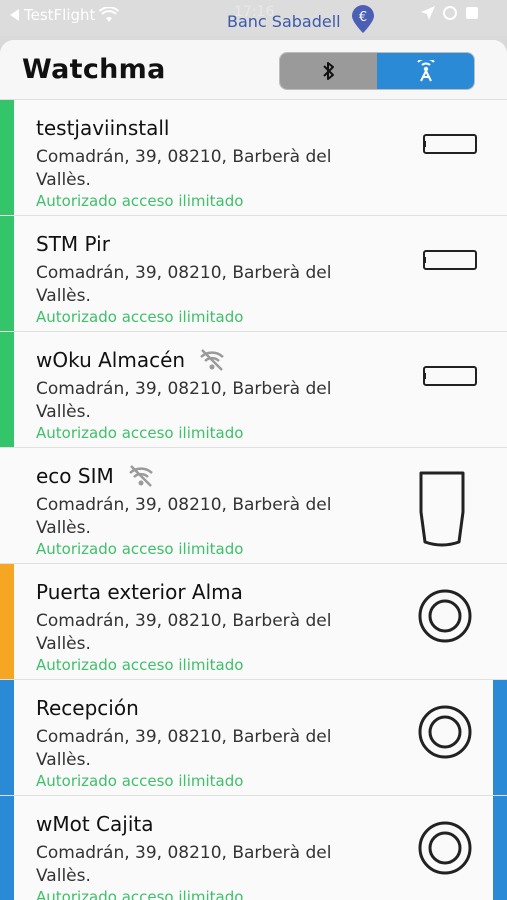 The width and height of the screenshot is (507, 900). I want to click on alarm-icon, so click(450, 13).